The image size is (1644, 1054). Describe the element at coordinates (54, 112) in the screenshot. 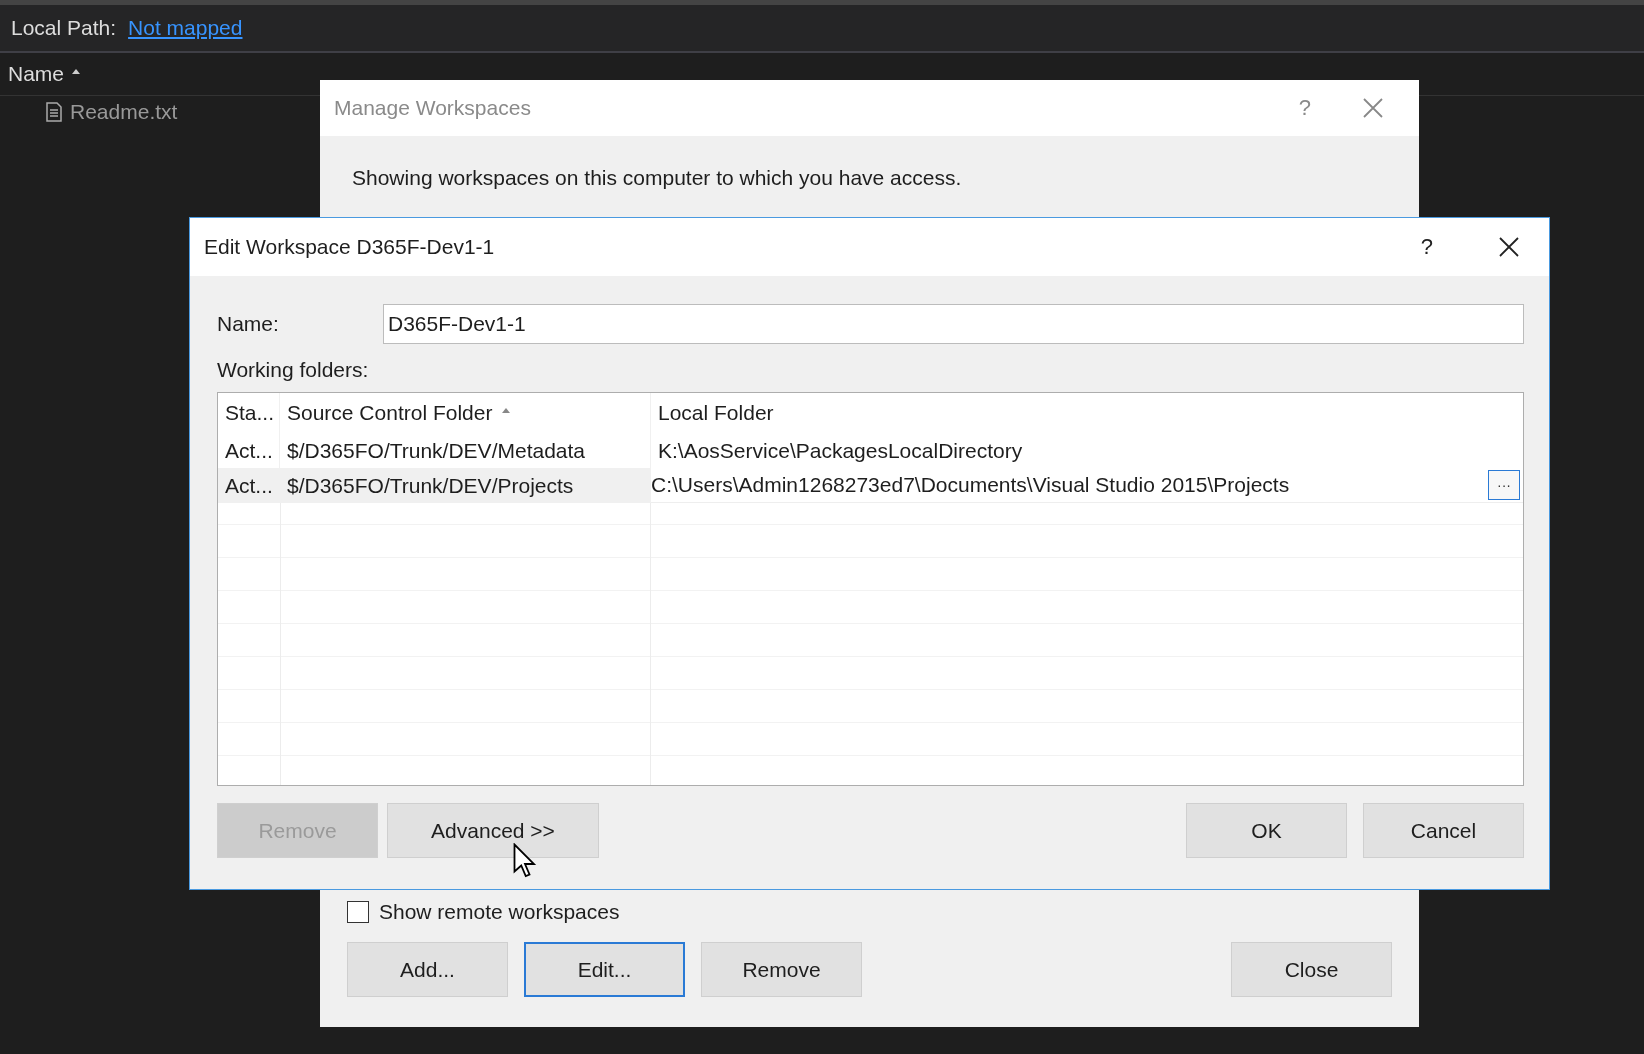

I see `document-icon` at that location.